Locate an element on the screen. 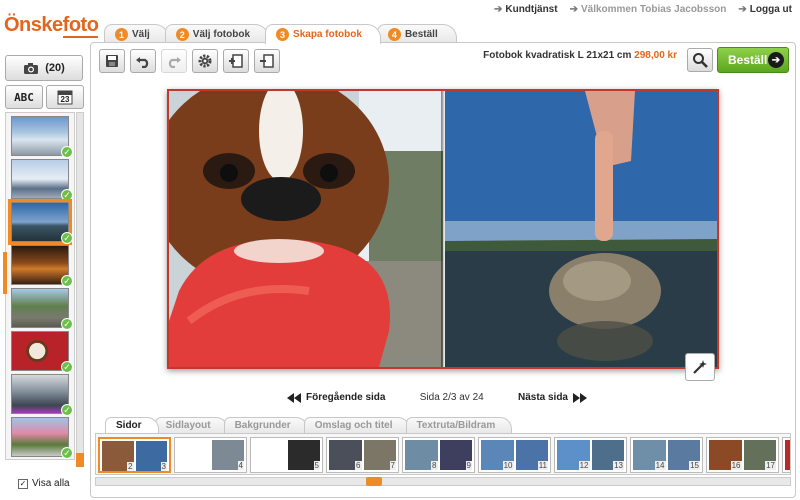 The image size is (800, 500). page-number: 9 is located at coordinates (468, 465).